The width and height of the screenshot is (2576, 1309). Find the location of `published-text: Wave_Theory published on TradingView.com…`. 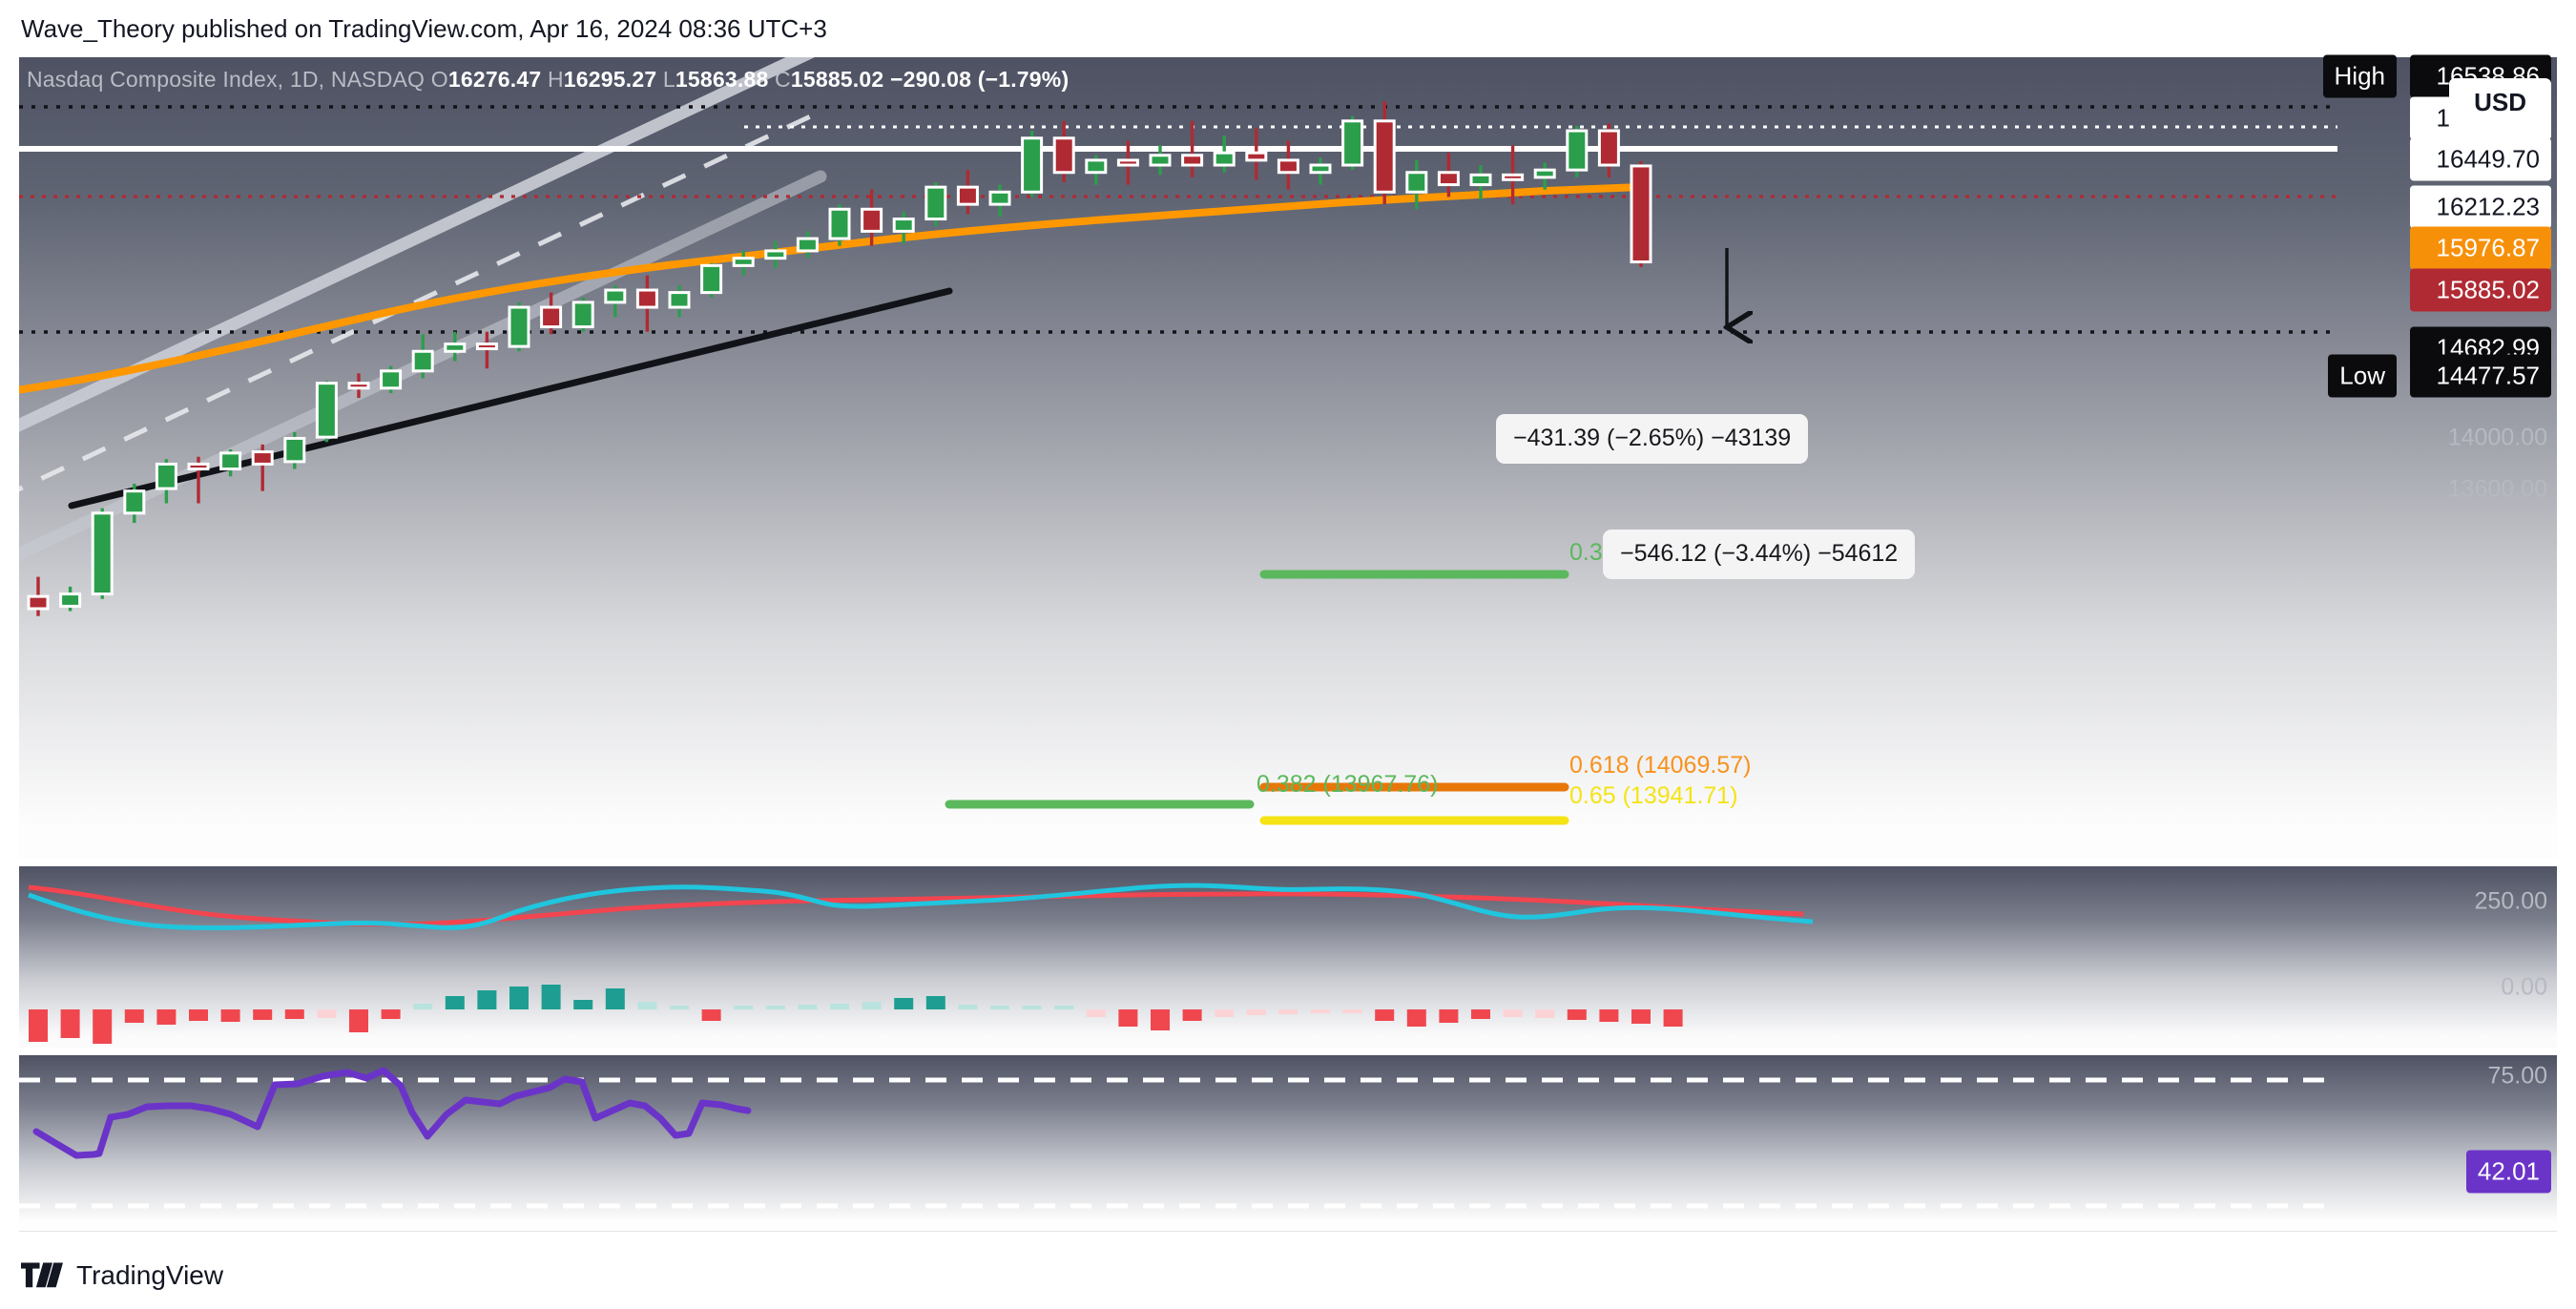

published-text: Wave_Theory published on TradingView.com… is located at coordinates (424, 28).